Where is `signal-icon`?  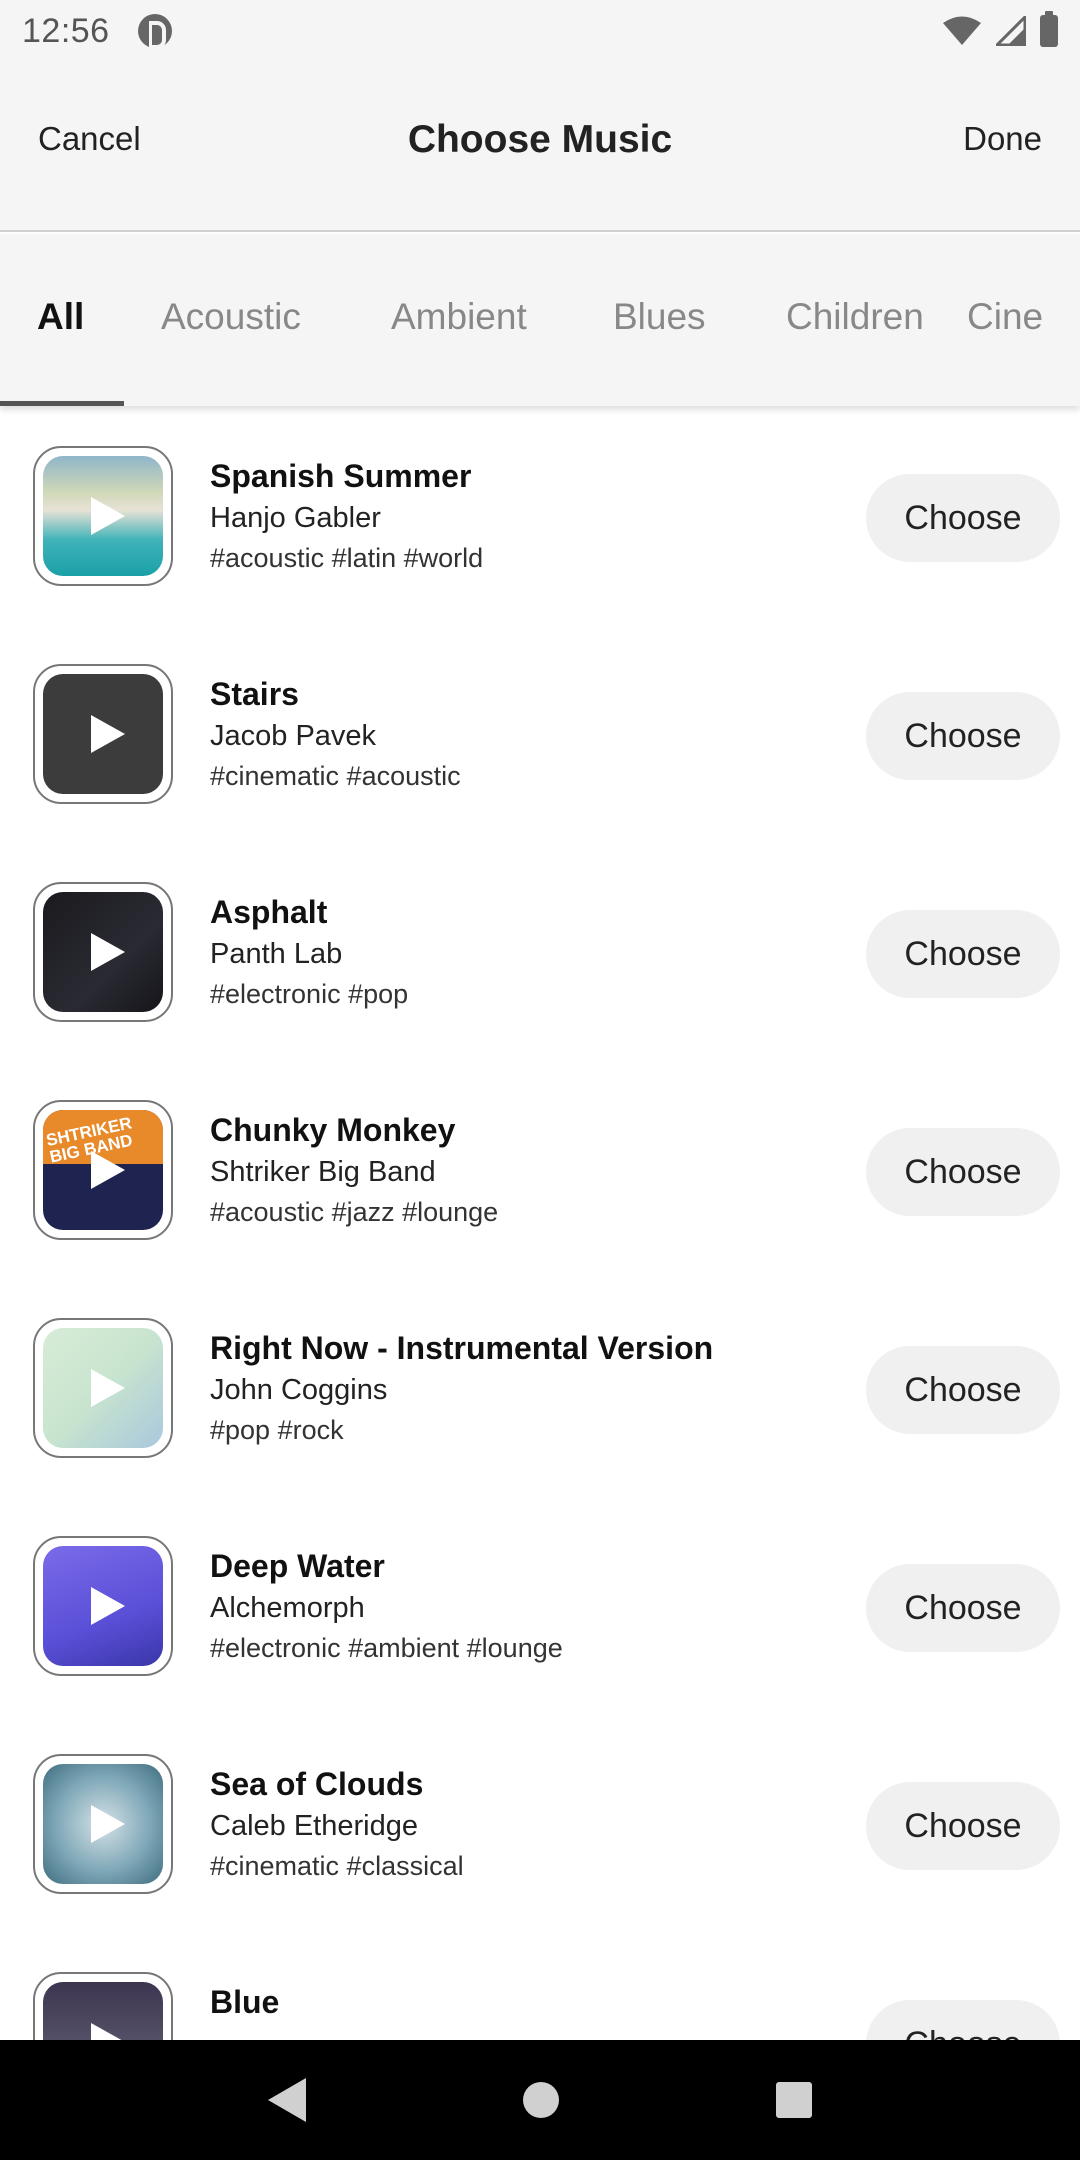 signal-icon is located at coordinates (1011, 31).